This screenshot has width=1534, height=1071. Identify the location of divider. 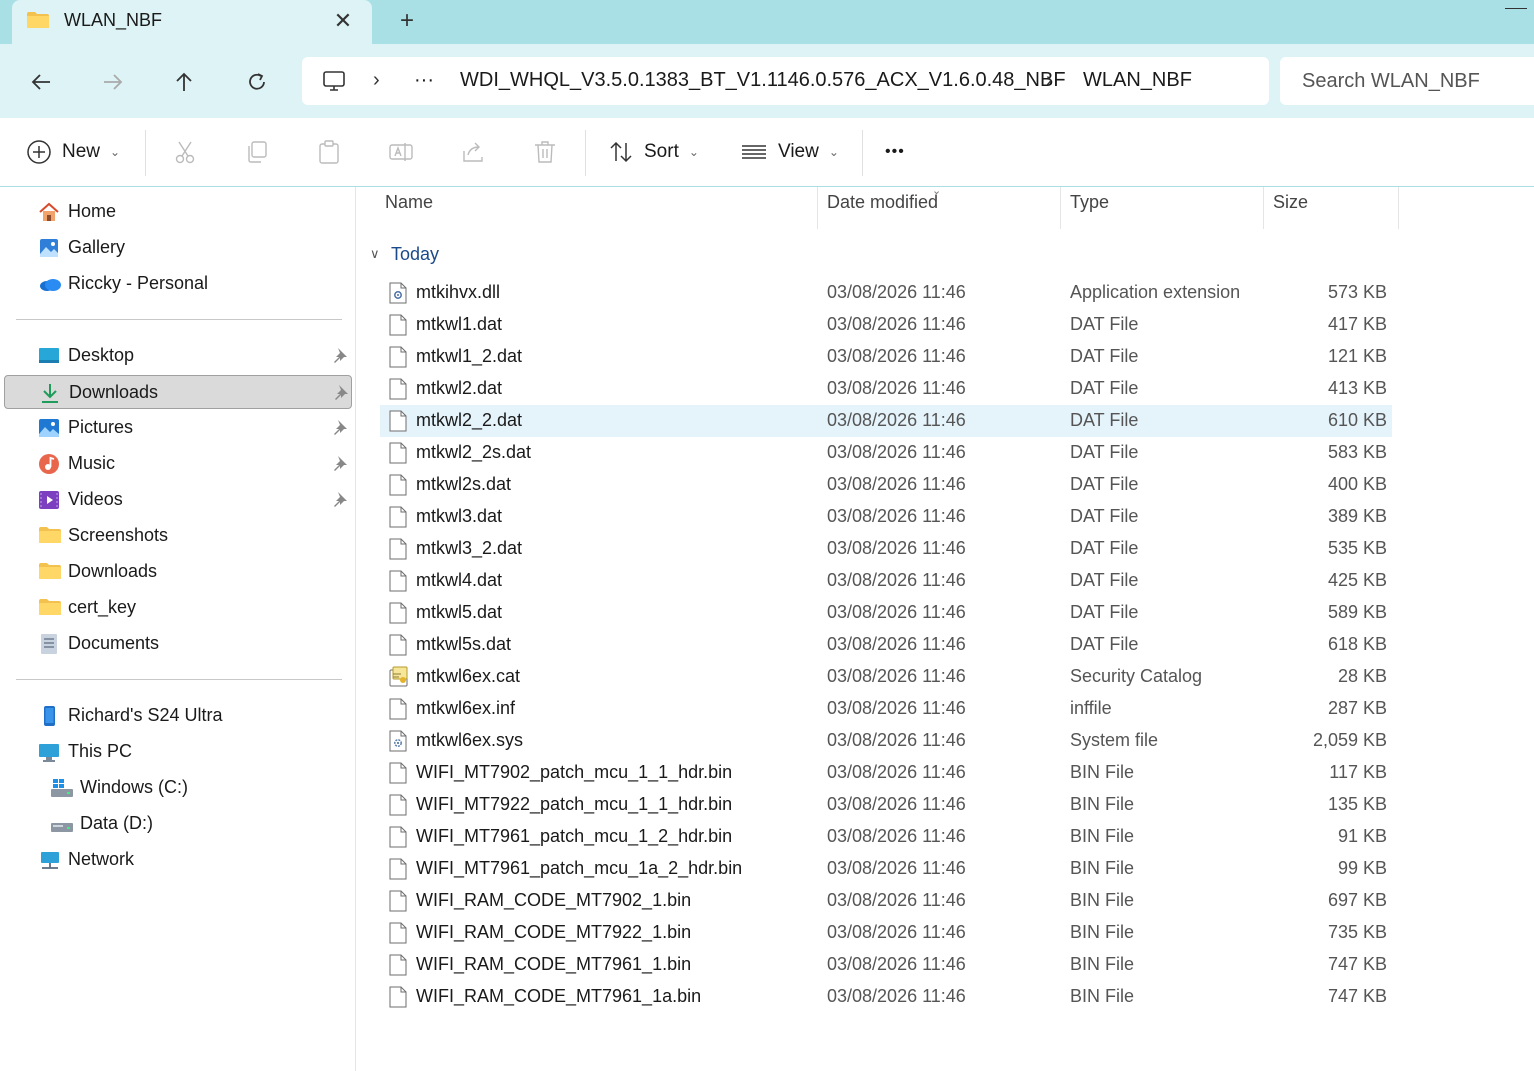
(145, 153).